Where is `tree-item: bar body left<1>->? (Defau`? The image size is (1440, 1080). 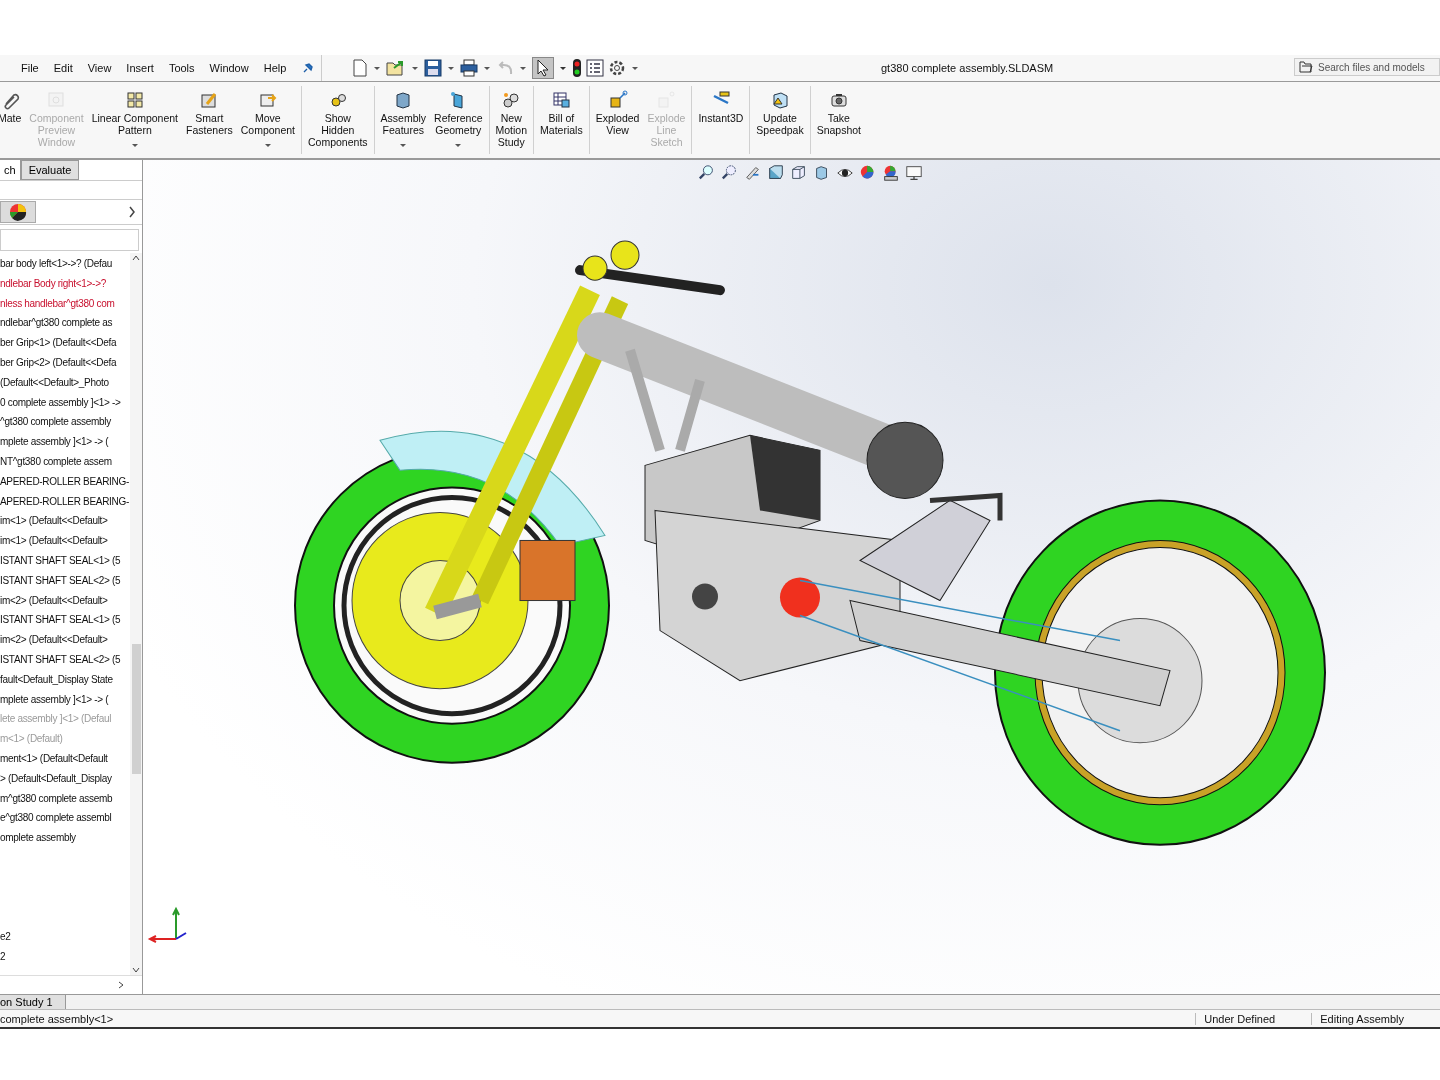 tree-item: bar body left<1>->? (Defau is located at coordinates (65, 264).